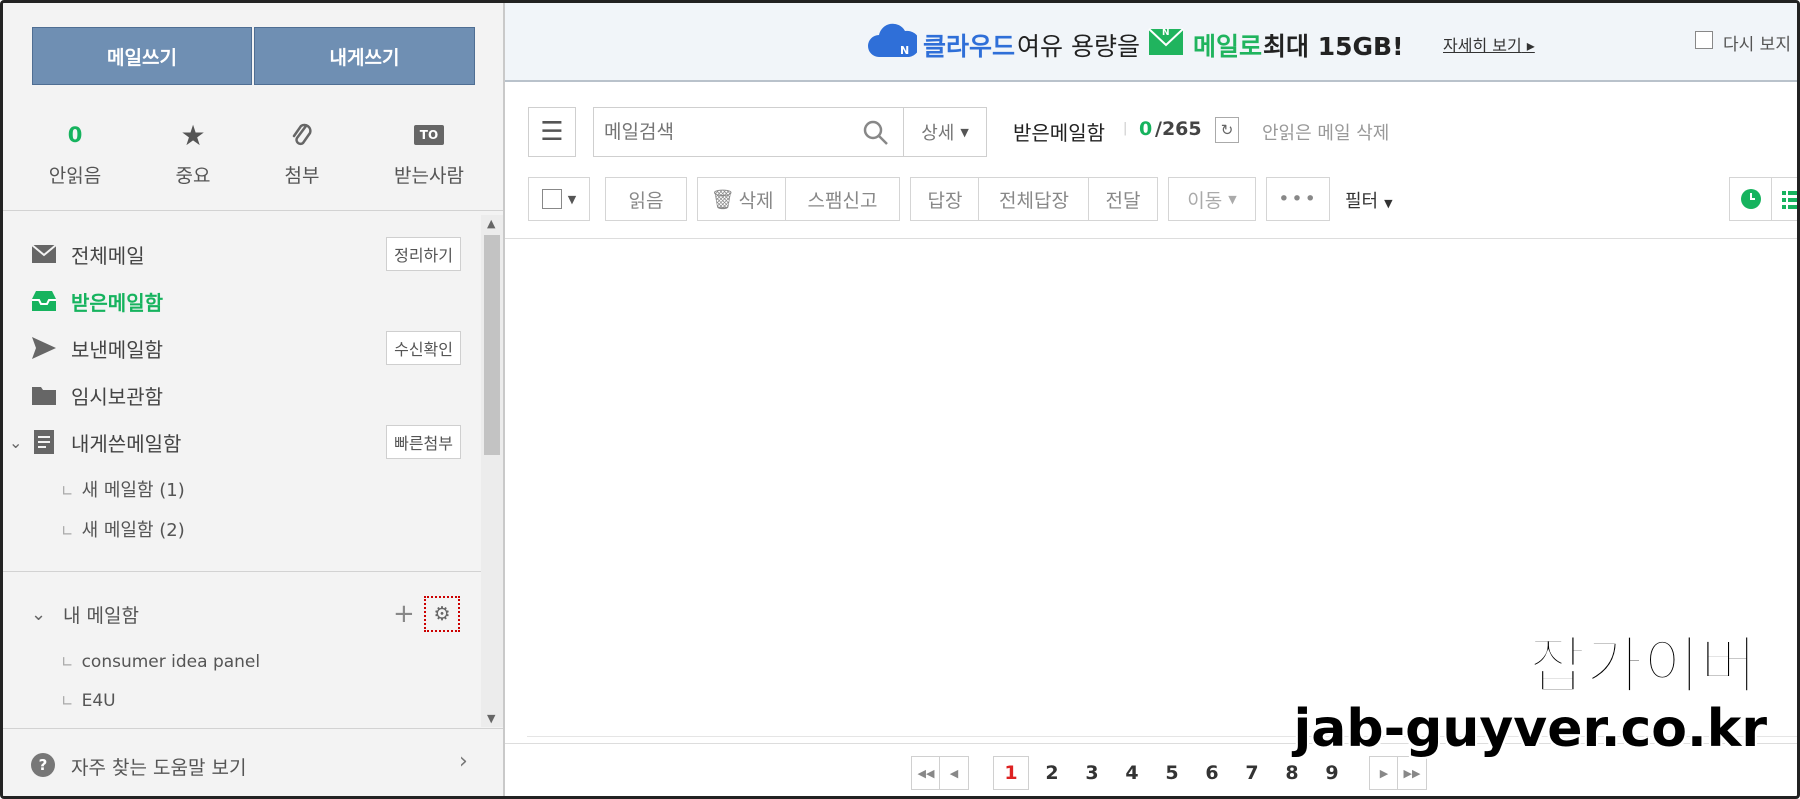 This screenshot has height=799, width=1800. What do you see at coordinates (492, 471) in the screenshot?
I see `sidebar-scrollbar: ▲ ▼` at bounding box center [492, 471].